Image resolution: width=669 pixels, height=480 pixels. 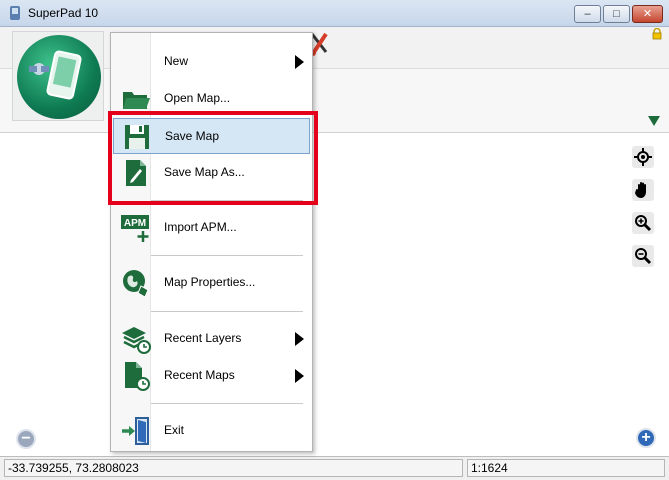 I want to click on folder-open-icon, so click(x=136, y=100).